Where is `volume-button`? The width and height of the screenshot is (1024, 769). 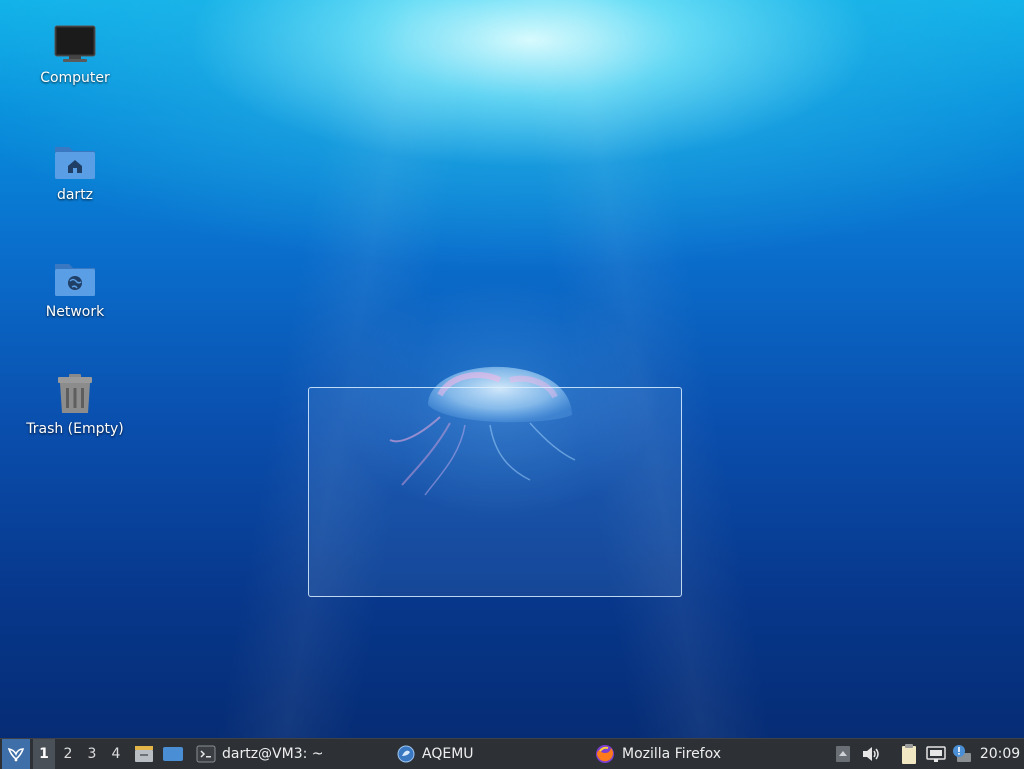 volume-button is located at coordinates (871, 754).